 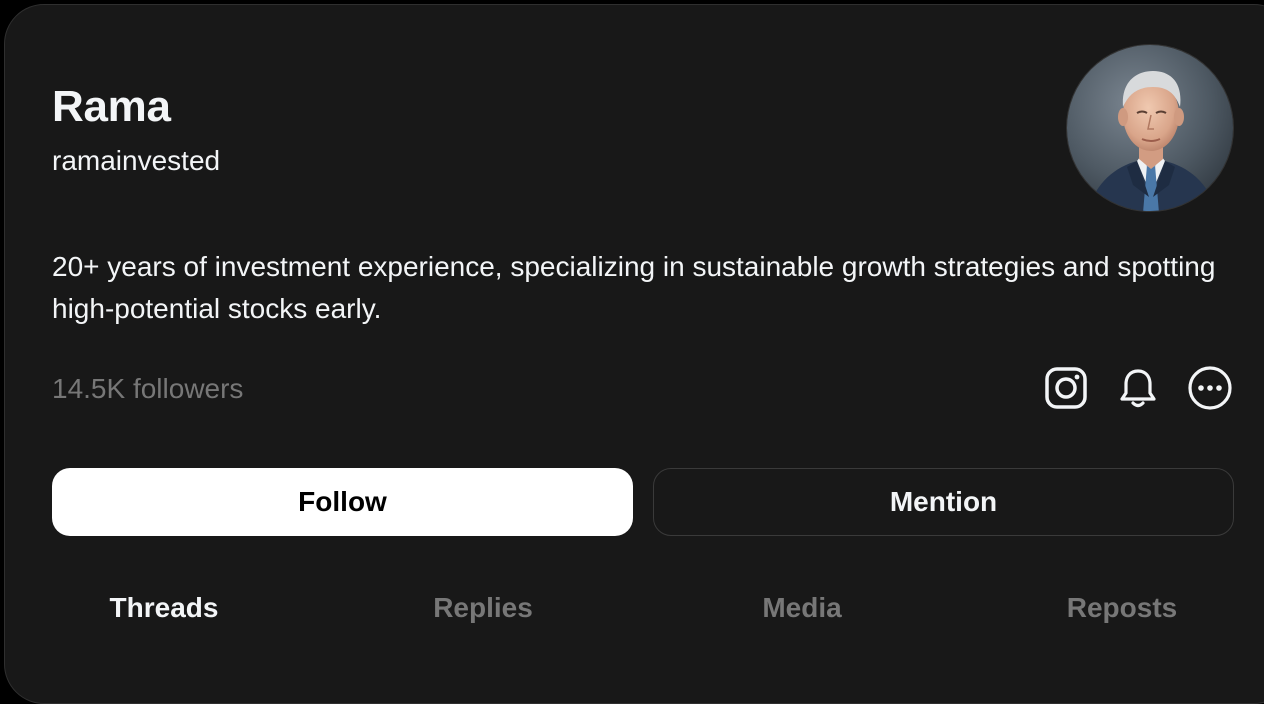 What do you see at coordinates (1066, 388) in the screenshot?
I see `instagram-icon` at bounding box center [1066, 388].